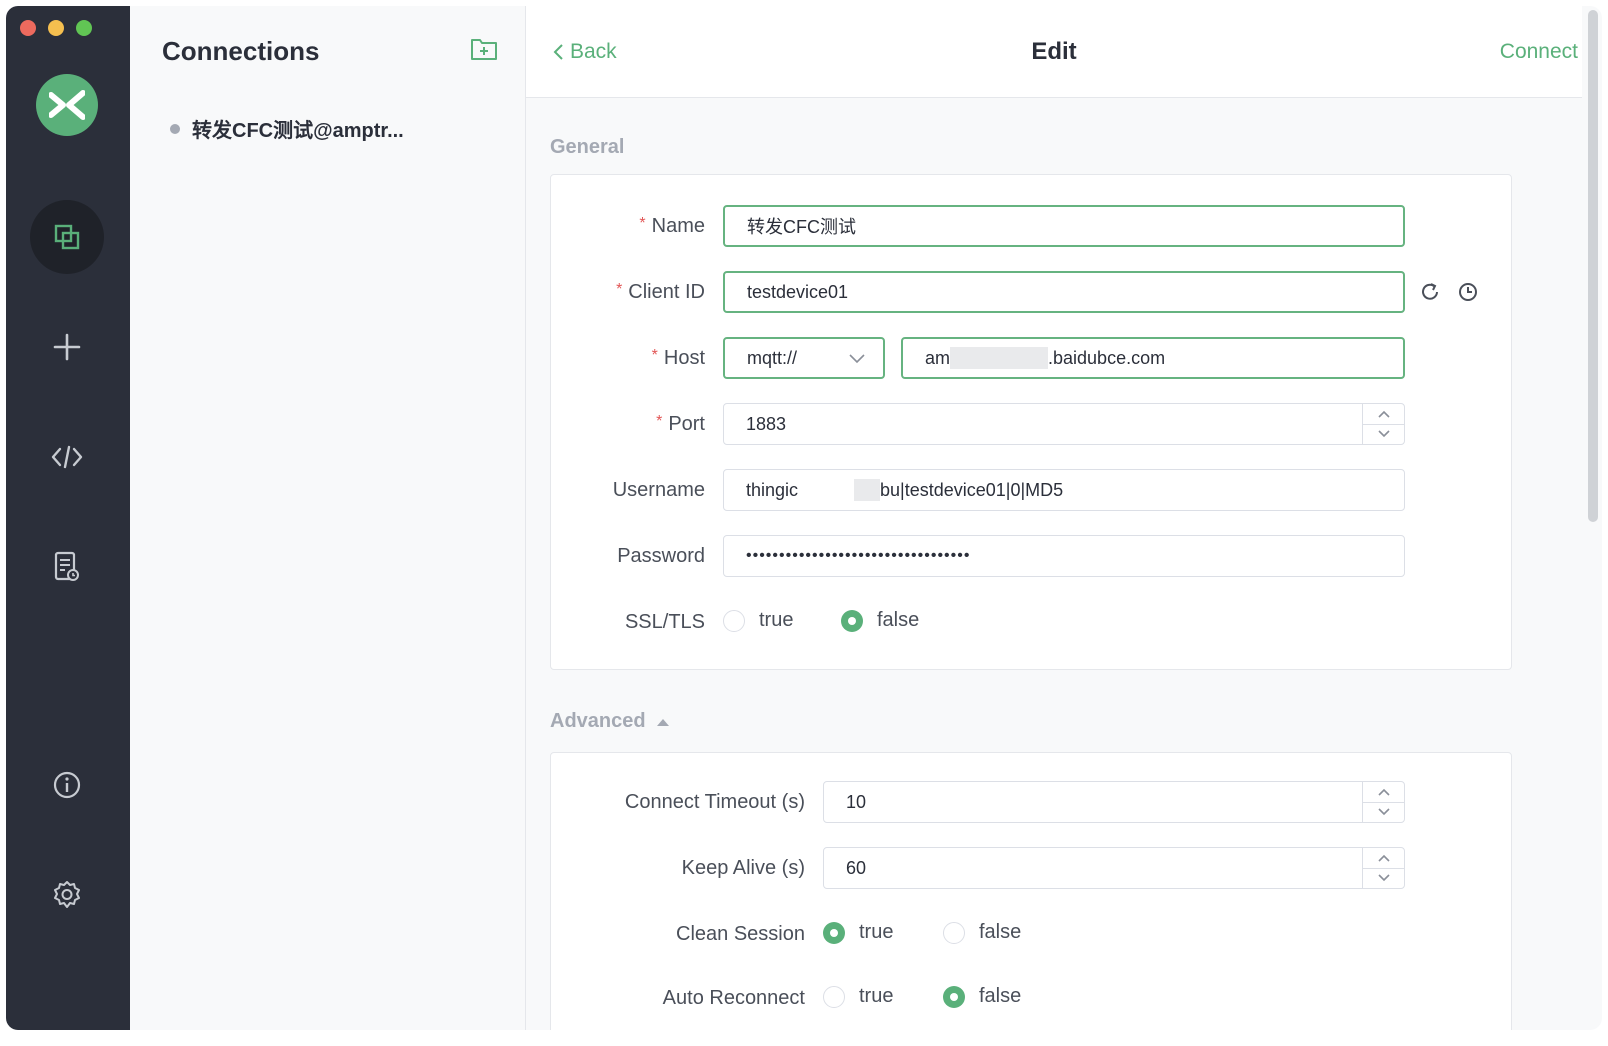 This screenshot has width=1608, height=1046. What do you see at coordinates (982, 996) in the screenshot?
I see `reconnect-false-radio: false` at bounding box center [982, 996].